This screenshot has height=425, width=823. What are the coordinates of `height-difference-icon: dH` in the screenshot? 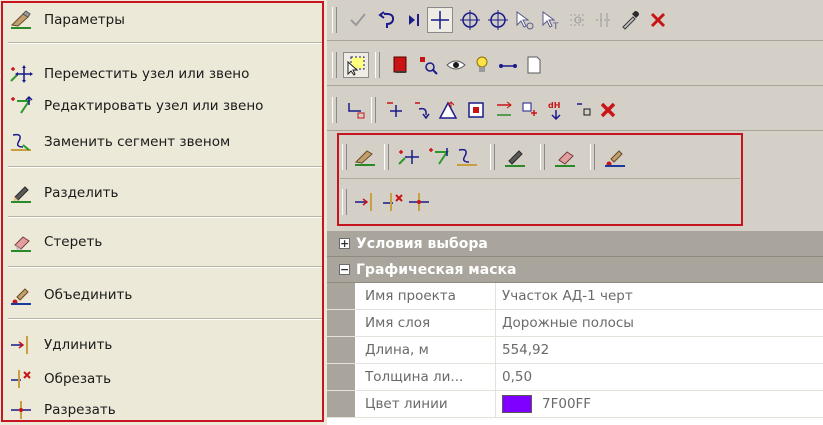 It's located at (556, 110).